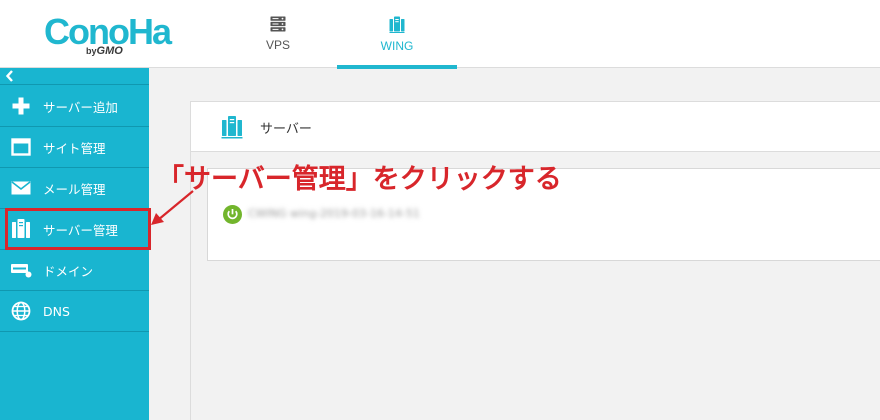  I want to click on sidebar: サーバー追加 サイト管理 メール管理 サーバー管理 ドメイン DNS, so click(74, 244).